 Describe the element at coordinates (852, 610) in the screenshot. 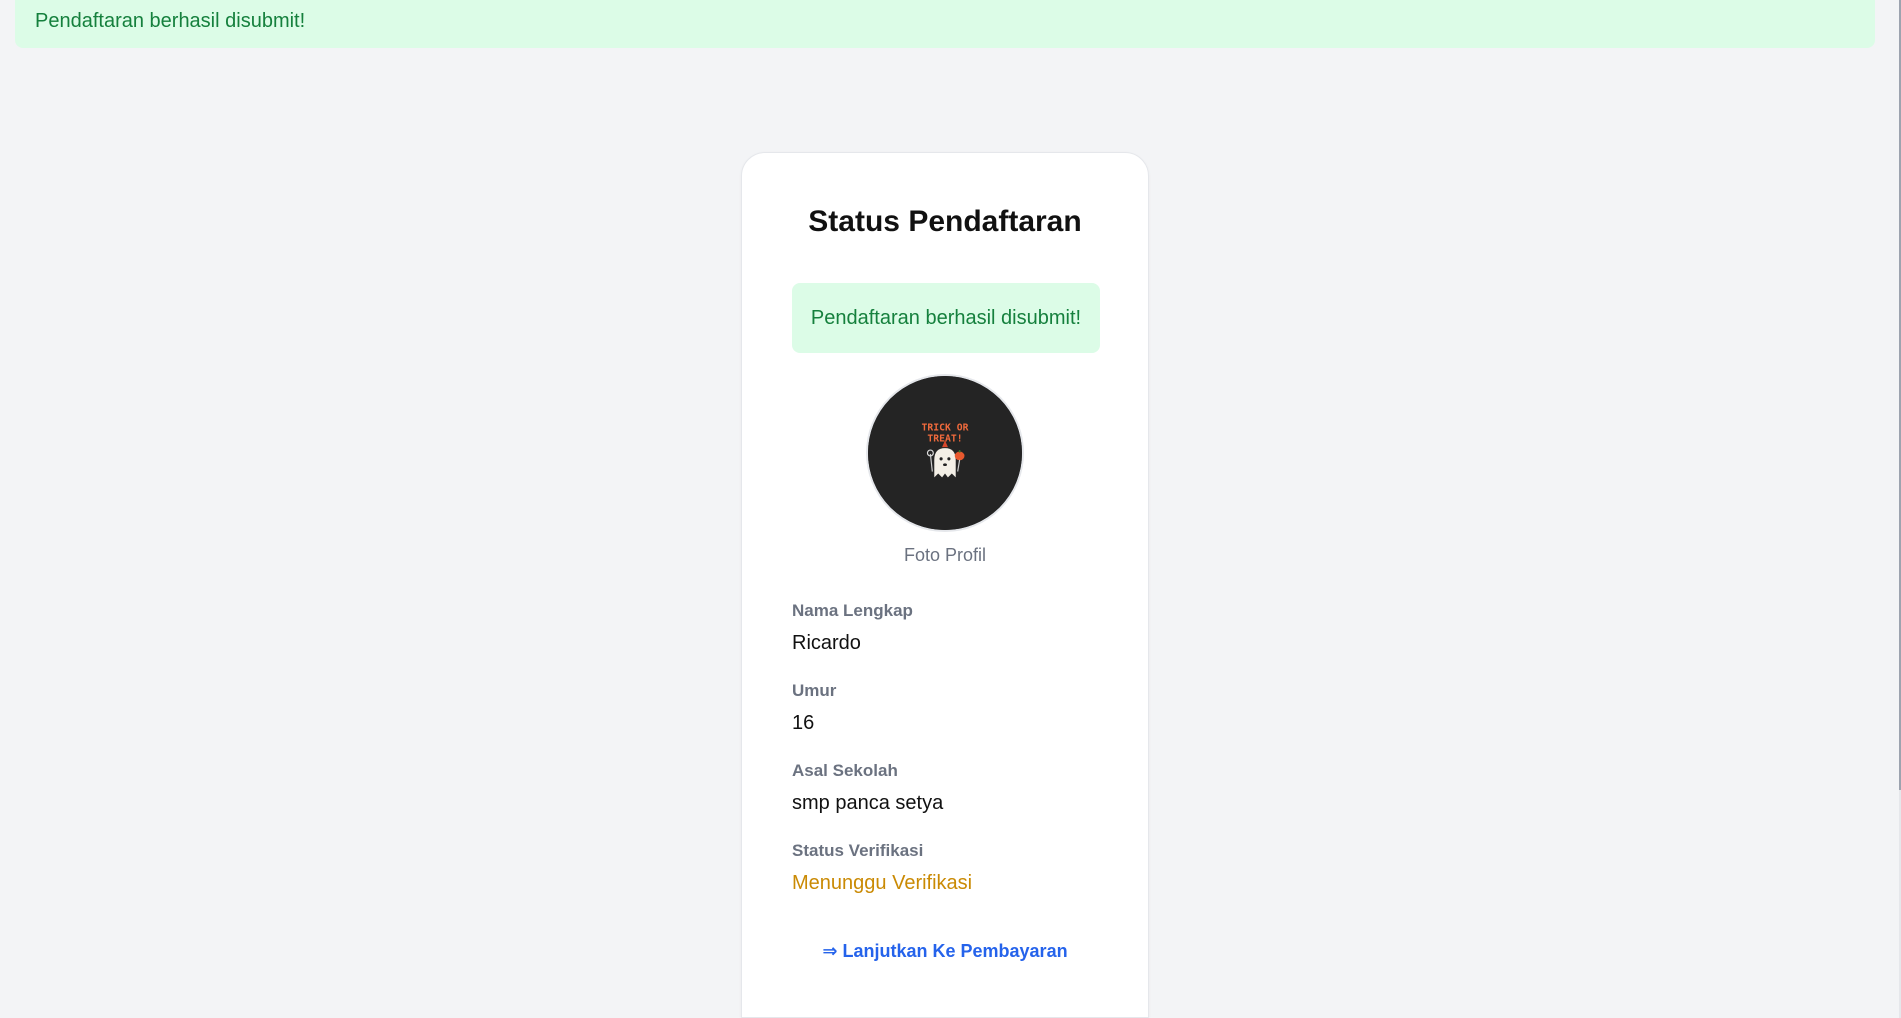

I see `field-label: Nama Lengkap` at that location.